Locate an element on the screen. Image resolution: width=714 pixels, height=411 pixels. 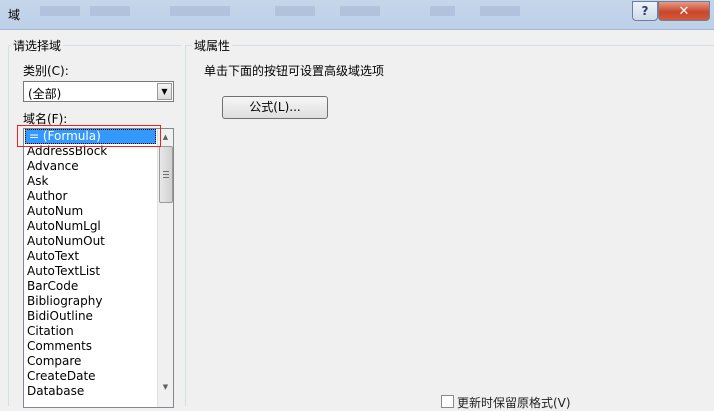
list-item: CreateDate is located at coordinates (90, 376).